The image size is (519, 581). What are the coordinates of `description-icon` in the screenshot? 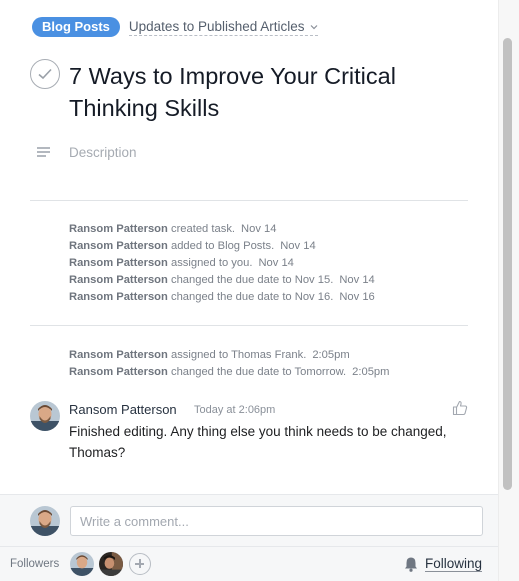 It's located at (43, 152).